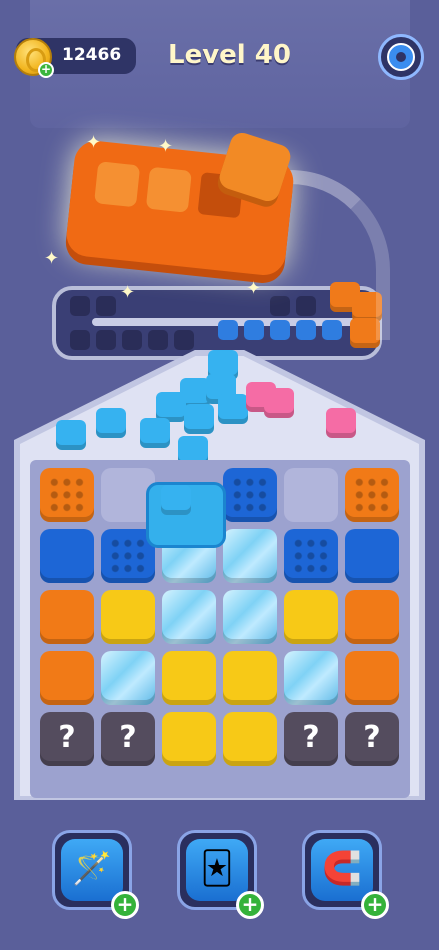 The image size is (439, 950). What do you see at coordinates (46, 70) in the screenshot?
I see `add-coins-button: +` at bounding box center [46, 70].